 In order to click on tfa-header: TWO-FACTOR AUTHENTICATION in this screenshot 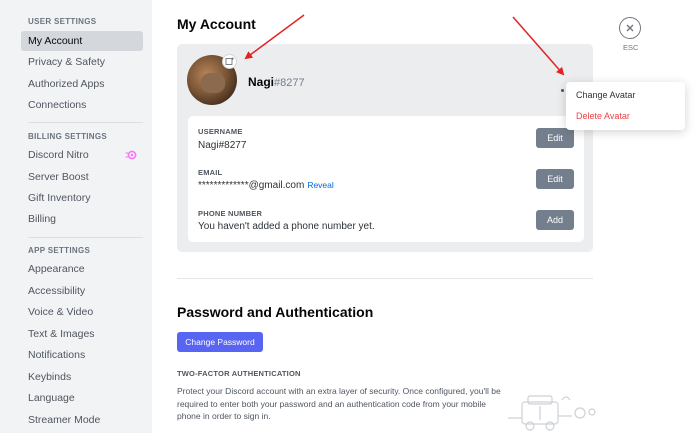, I will do `click(239, 373)`.